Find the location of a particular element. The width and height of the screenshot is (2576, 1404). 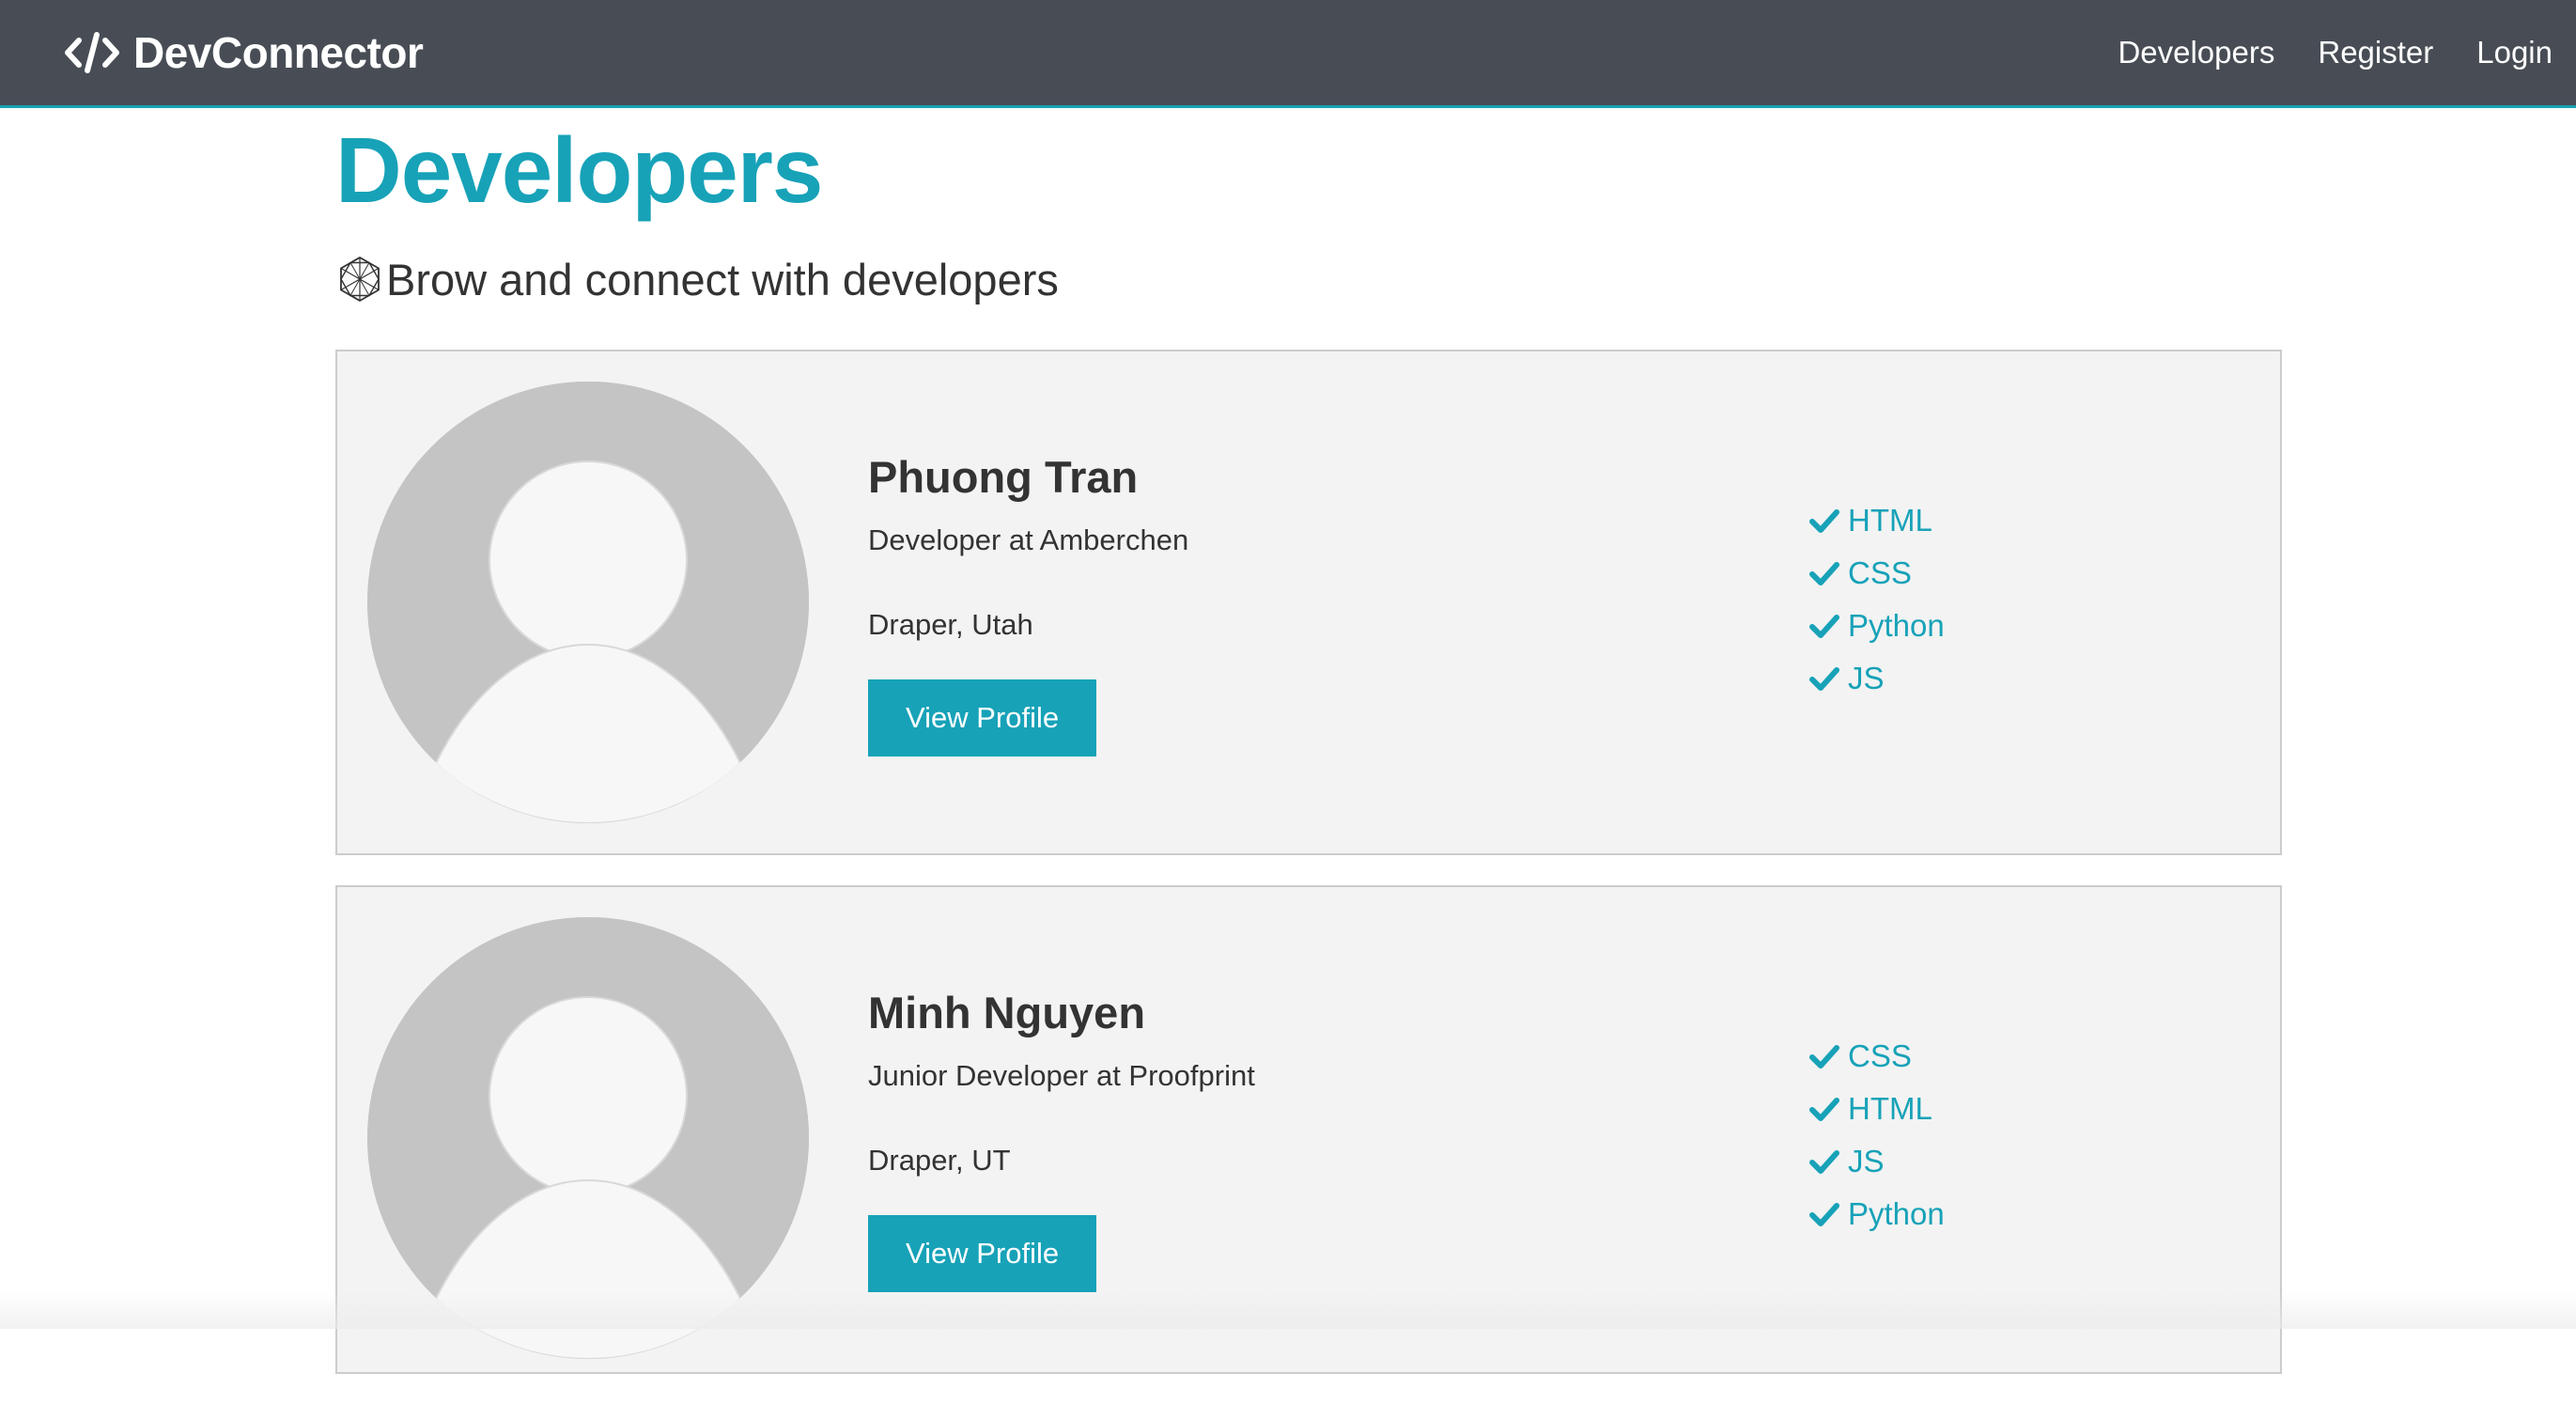

nav-link-developers: Developers is located at coordinates (2196, 52).